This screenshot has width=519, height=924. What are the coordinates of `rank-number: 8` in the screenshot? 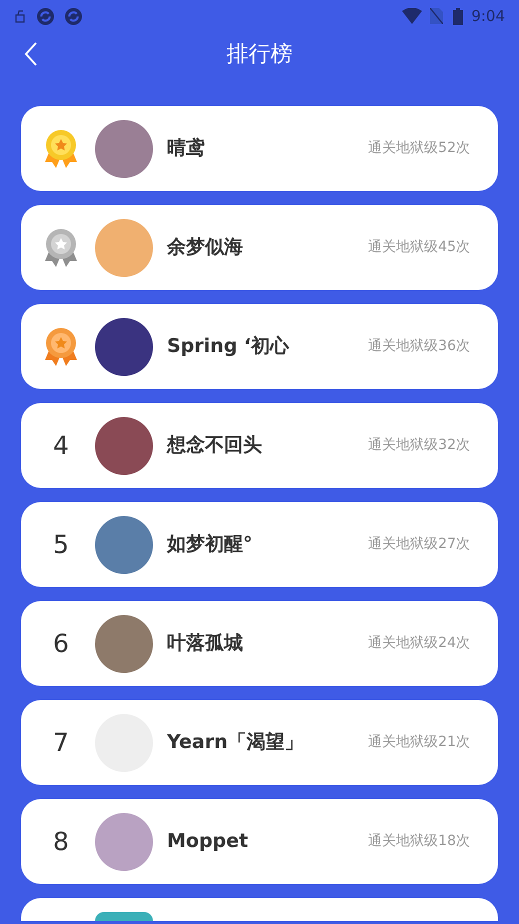 It's located at (61, 842).